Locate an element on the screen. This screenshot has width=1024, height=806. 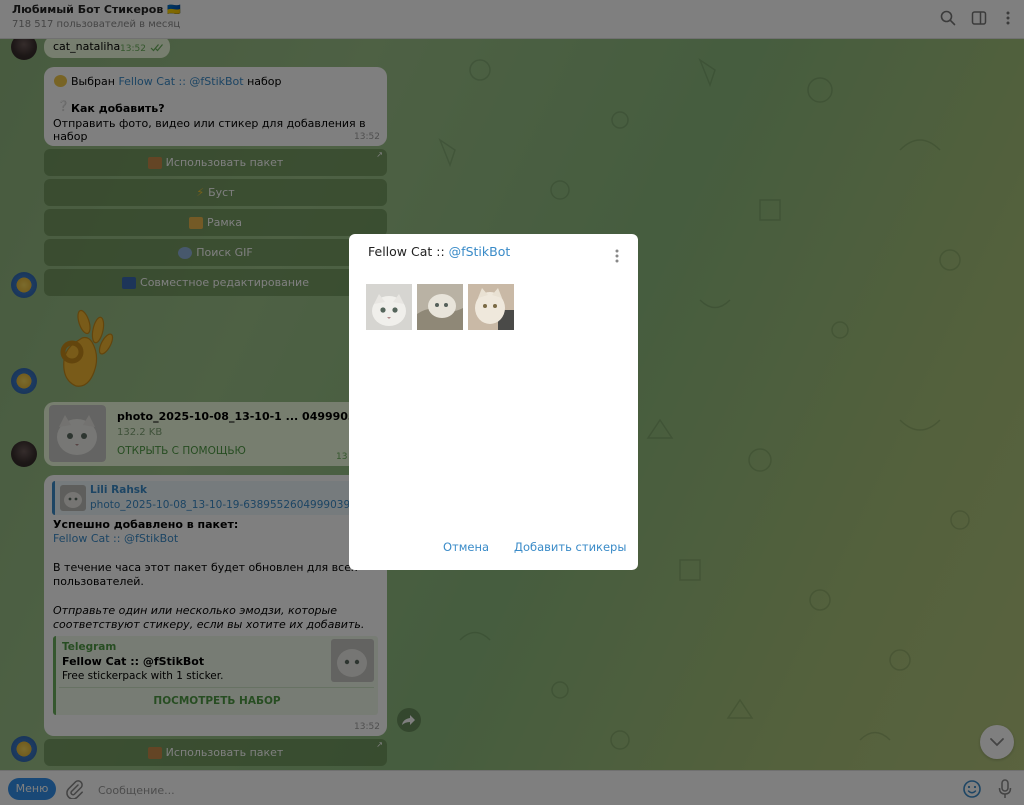
add-stickers-button: Добавить стикеры is located at coordinates (570, 547).